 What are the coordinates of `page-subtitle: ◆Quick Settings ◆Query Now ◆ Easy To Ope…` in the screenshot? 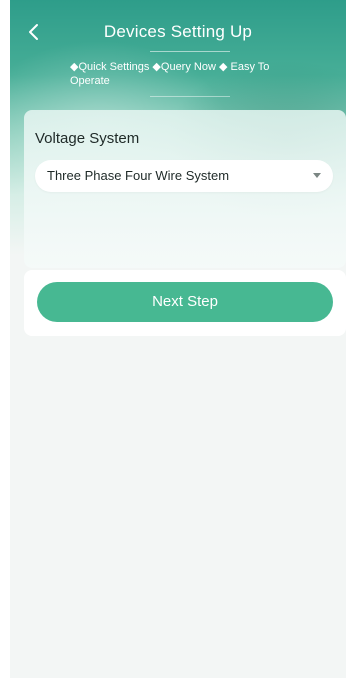 It's located at (170, 74).